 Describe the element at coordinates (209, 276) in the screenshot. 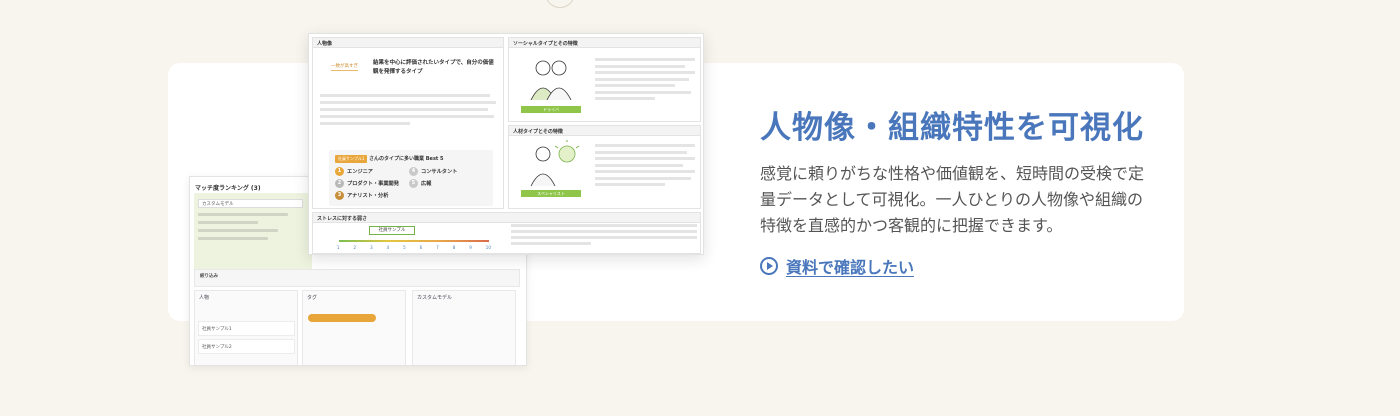

I see `ranking-section-title: 絞り込み` at that location.